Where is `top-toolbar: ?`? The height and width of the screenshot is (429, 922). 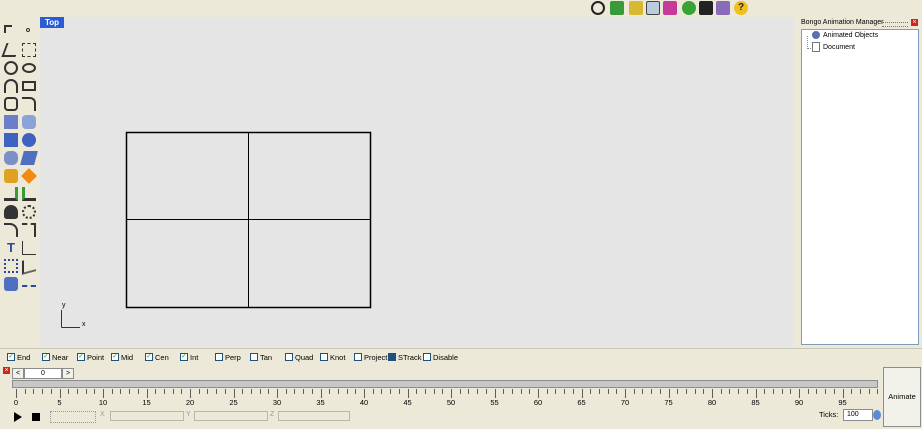 top-toolbar: ? is located at coordinates (461, 8).